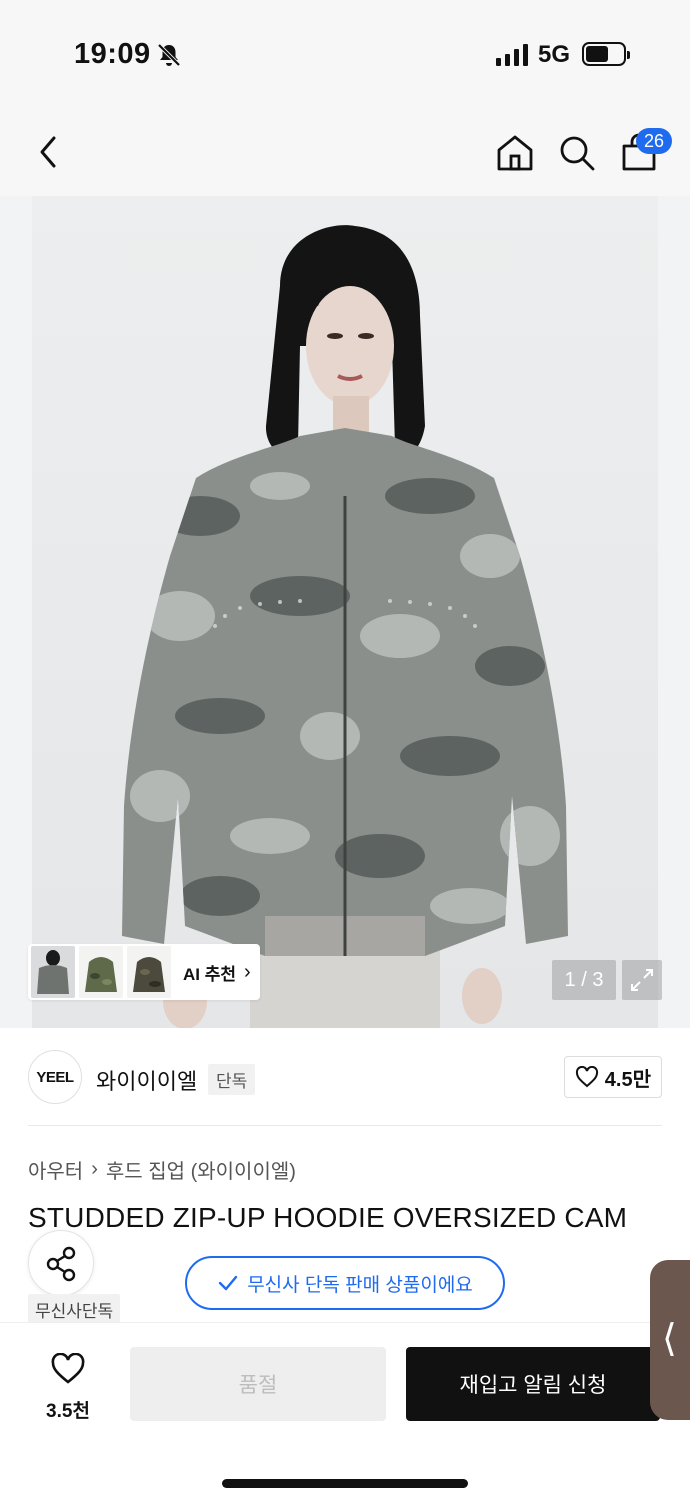 The width and height of the screenshot is (690, 1500). I want to click on ai-recommend-label: AI 추천, so click(210, 974).